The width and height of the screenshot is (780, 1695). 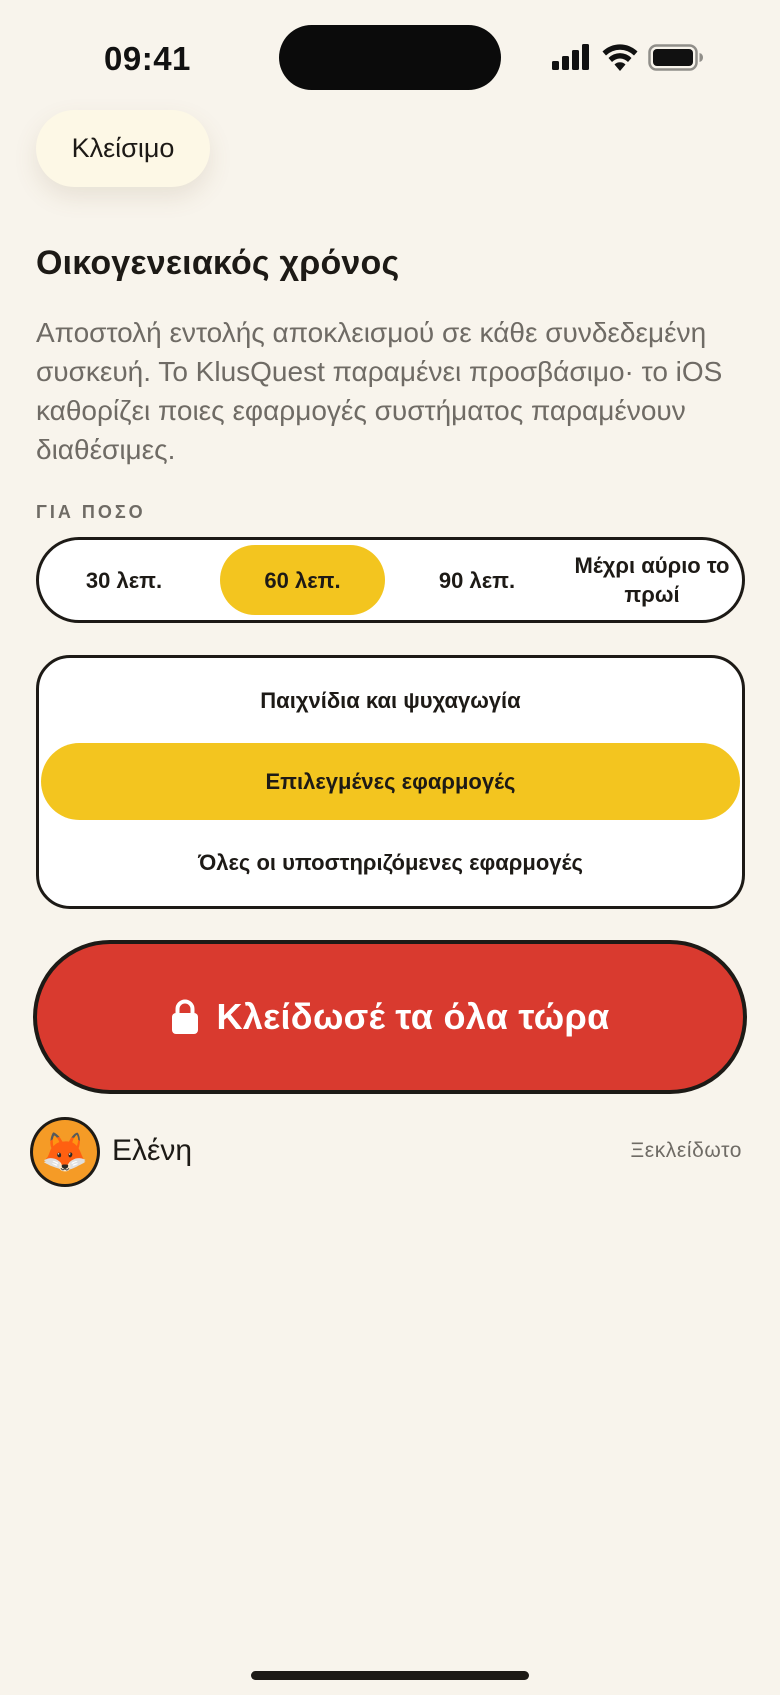 What do you see at coordinates (123, 148) in the screenshot?
I see `close-button: Κλείσιμο` at bounding box center [123, 148].